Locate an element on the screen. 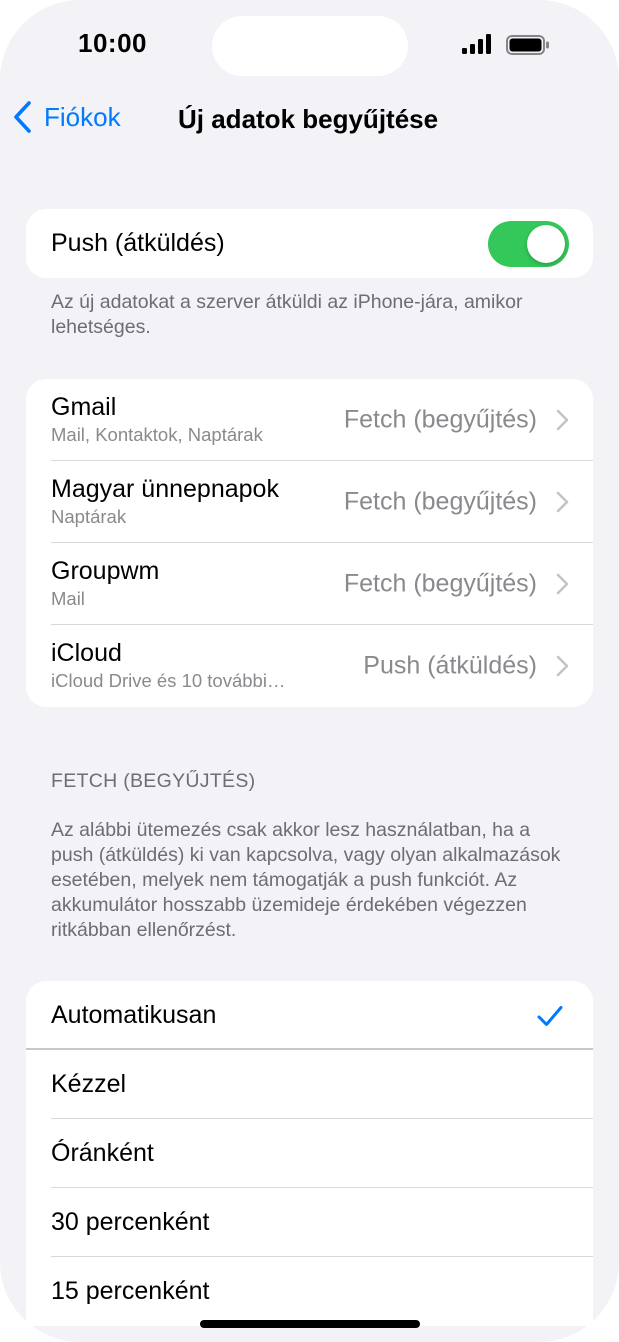 The height and width of the screenshot is (1342, 619). account-services: Mail is located at coordinates (68, 598).